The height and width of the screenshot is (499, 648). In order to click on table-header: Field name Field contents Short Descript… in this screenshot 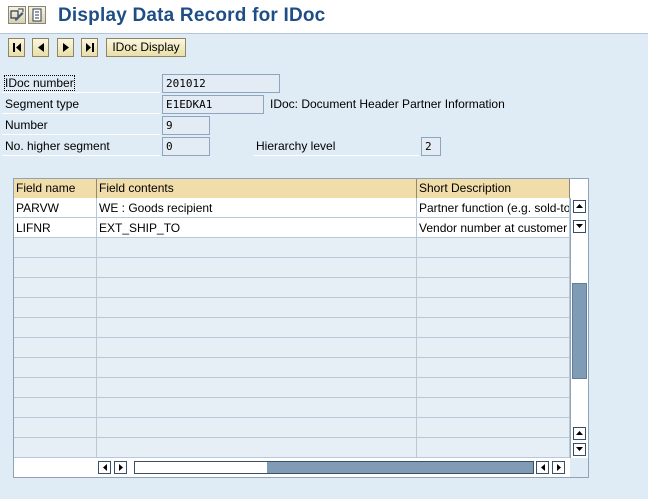, I will do `click(292, 188)`.